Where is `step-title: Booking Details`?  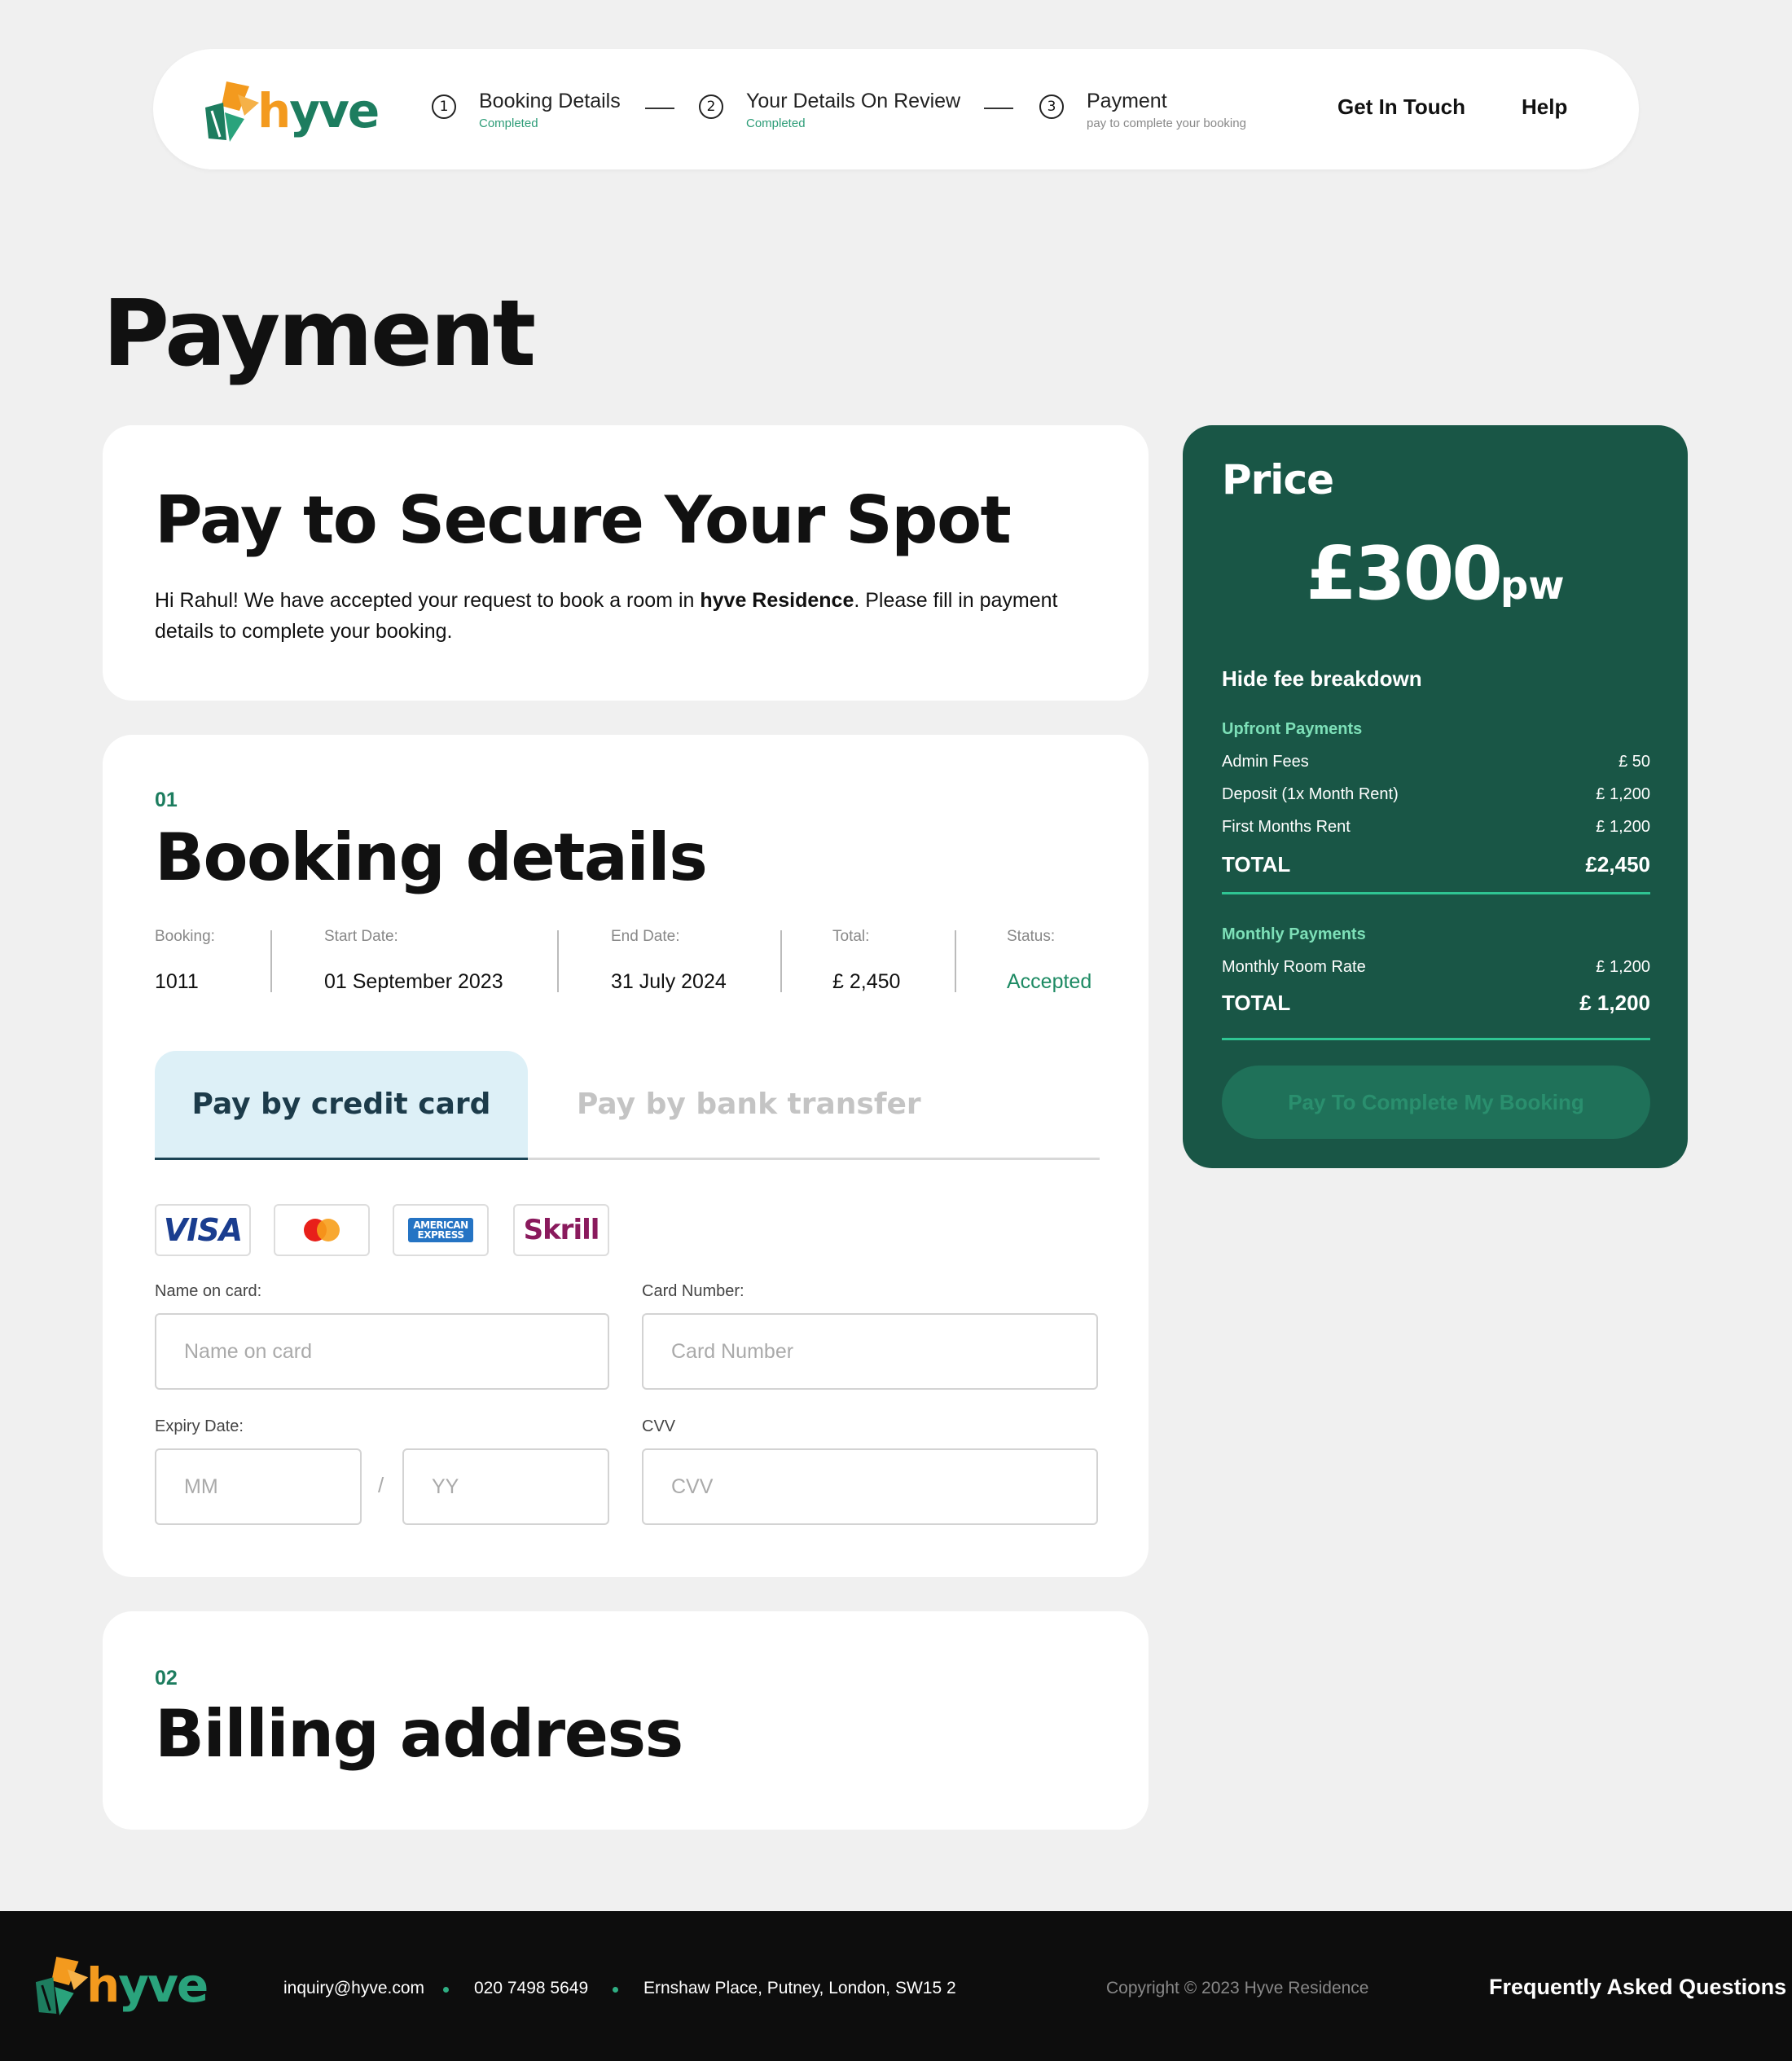 step-title: Booking Details is located at coordinates (550, 101).